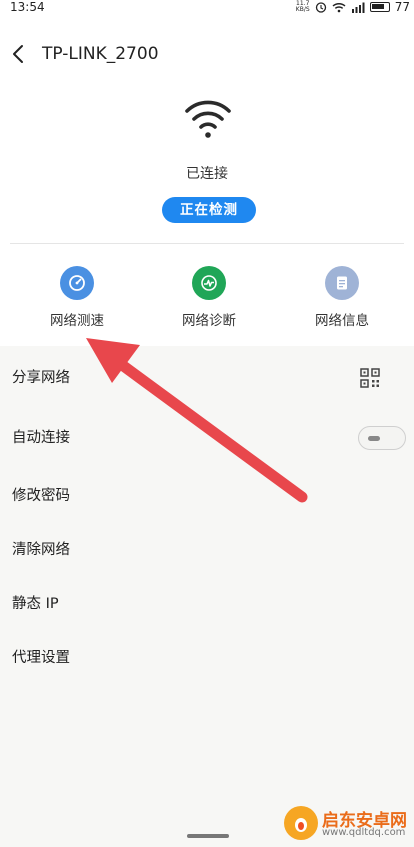 The image size is (414, 847). Describe the element at coordinates (364, 832) in the screenshot. I see `watermark-url: www.qdltdq.com` at that location.